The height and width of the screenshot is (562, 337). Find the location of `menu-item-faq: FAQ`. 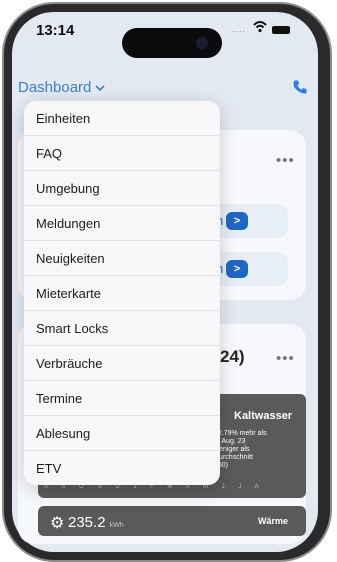

menu-item-faq: FAQ is located at coordinates (122, 153).